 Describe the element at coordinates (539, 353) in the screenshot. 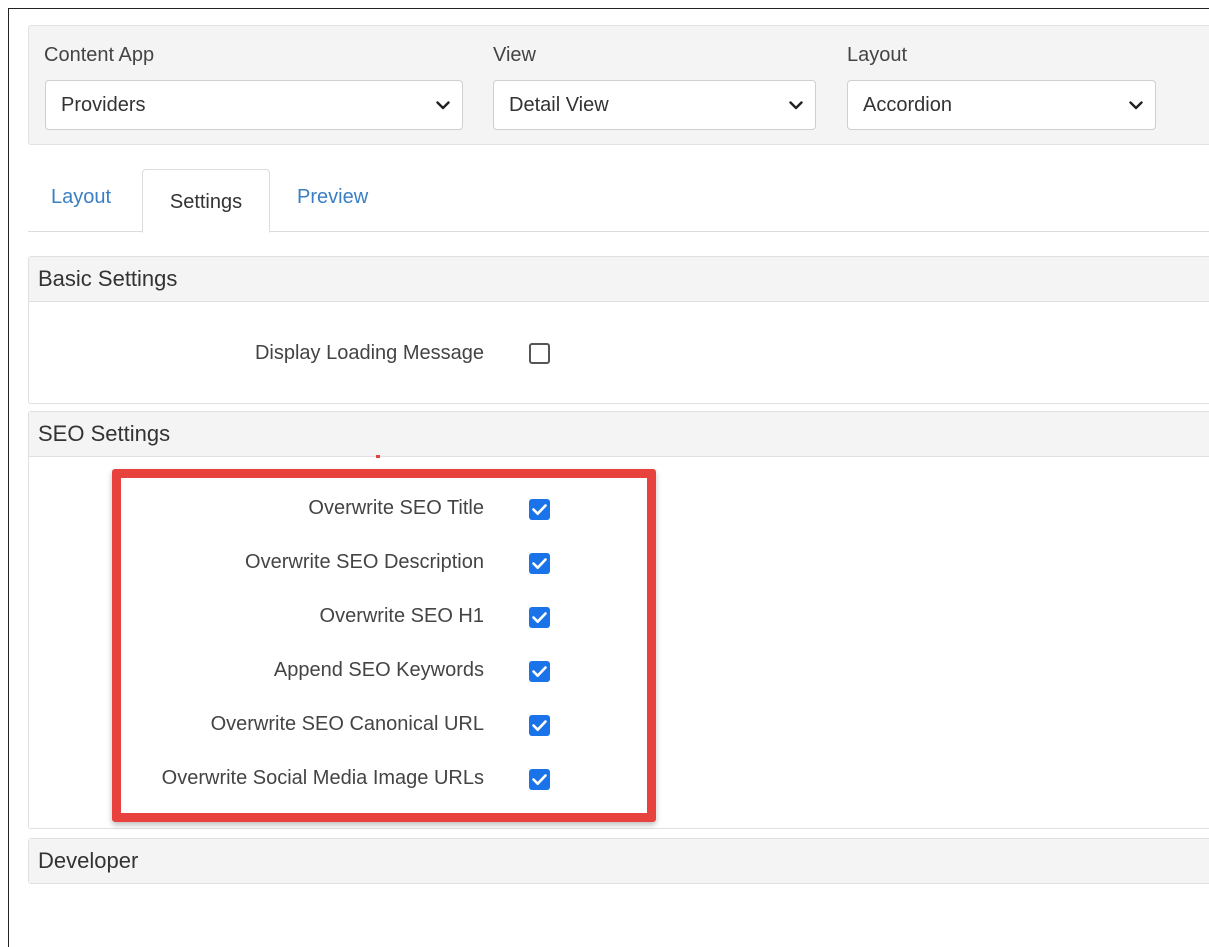

I see `display-loading-message-checkbox` at that location.